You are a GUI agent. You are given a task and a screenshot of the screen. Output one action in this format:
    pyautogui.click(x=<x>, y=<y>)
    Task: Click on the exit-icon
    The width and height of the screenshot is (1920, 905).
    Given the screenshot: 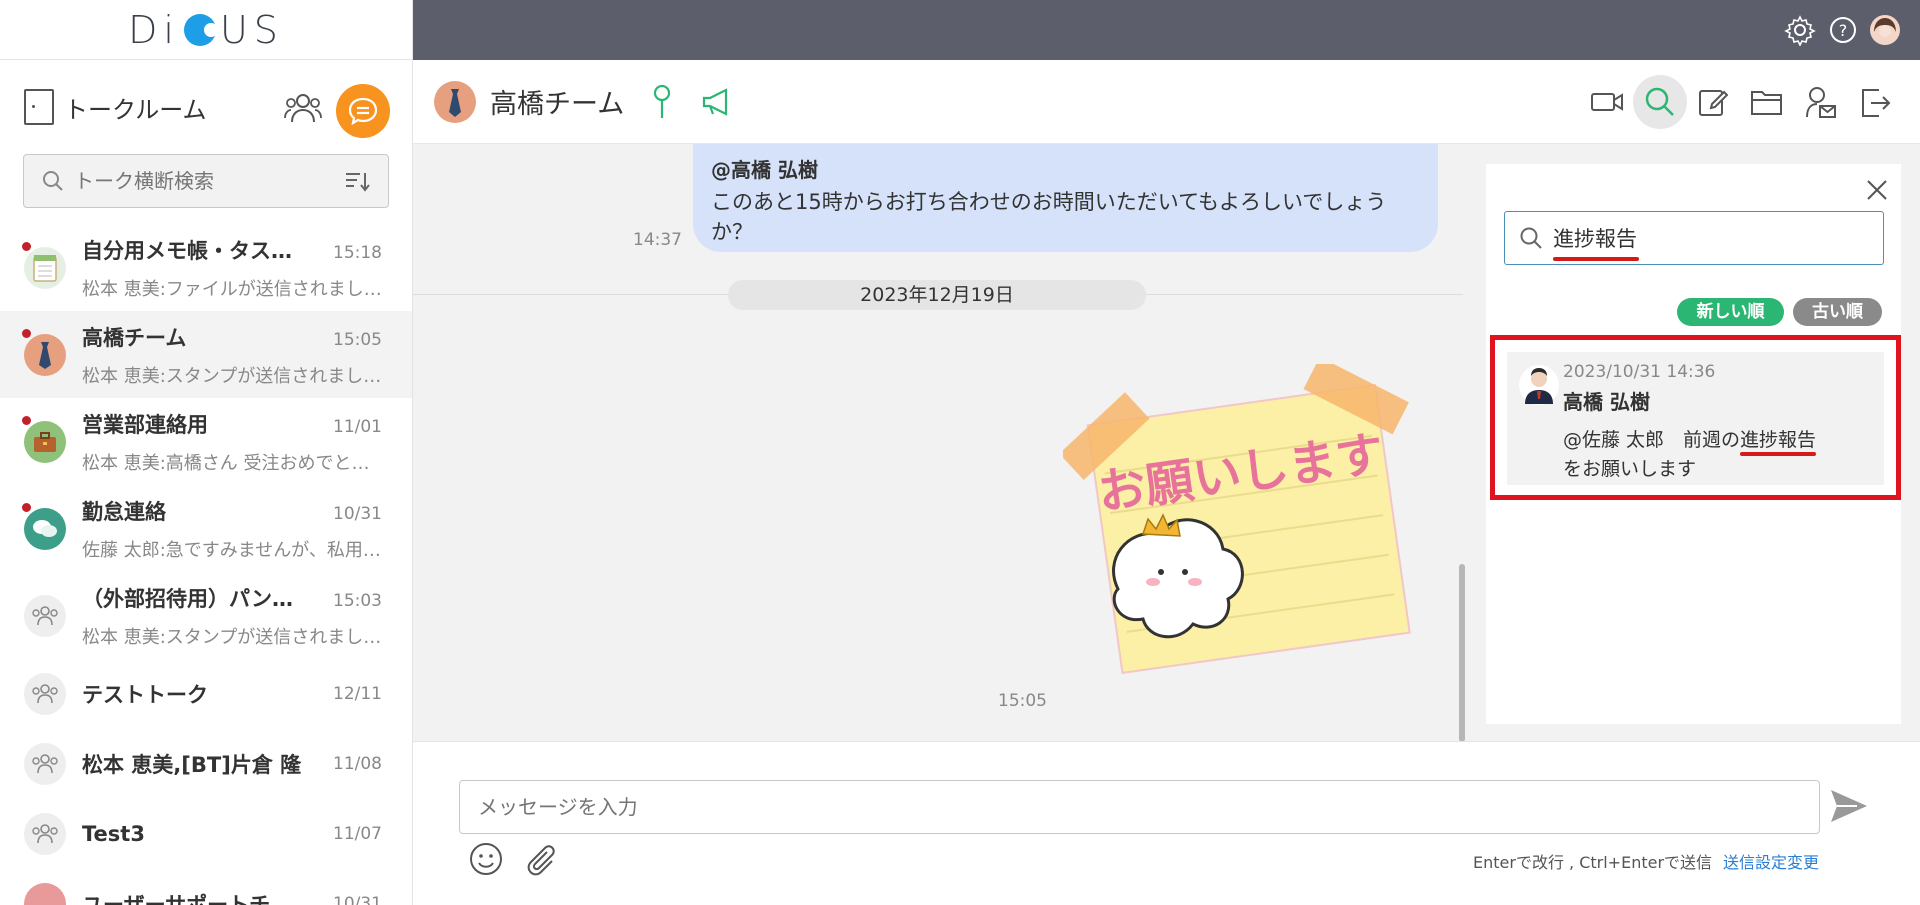 What is the action you would take?
    pyautogui.click(x=1876, y=103)
    